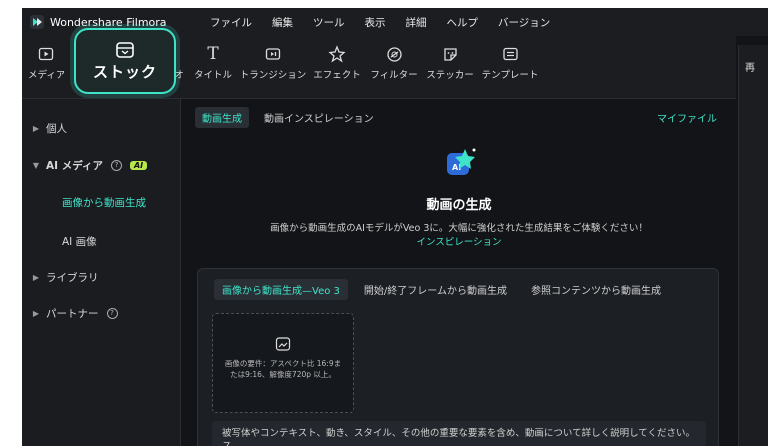  I want to click on inspiration-link: インスピレーション, so click(459, 241).